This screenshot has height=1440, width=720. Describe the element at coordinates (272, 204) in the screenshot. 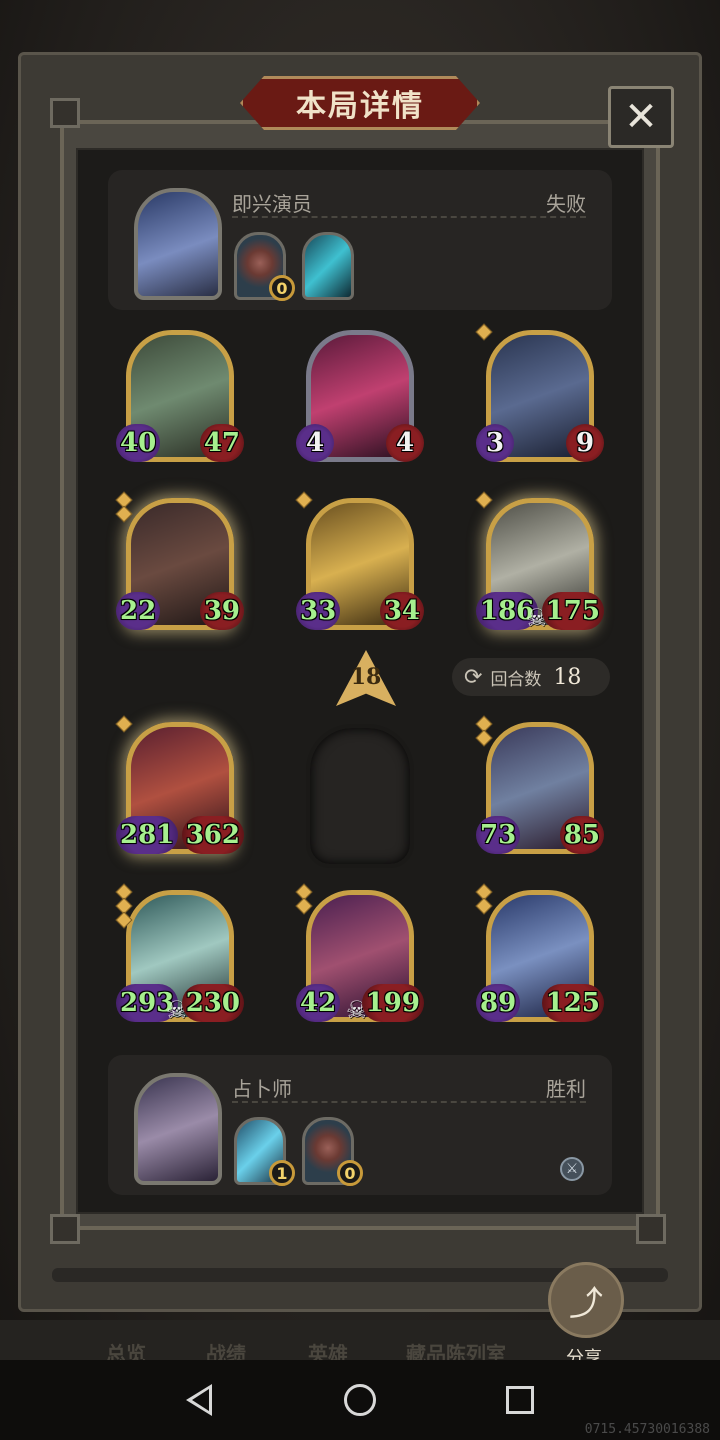

I see `opponent-name: 即兴演员` at that location.